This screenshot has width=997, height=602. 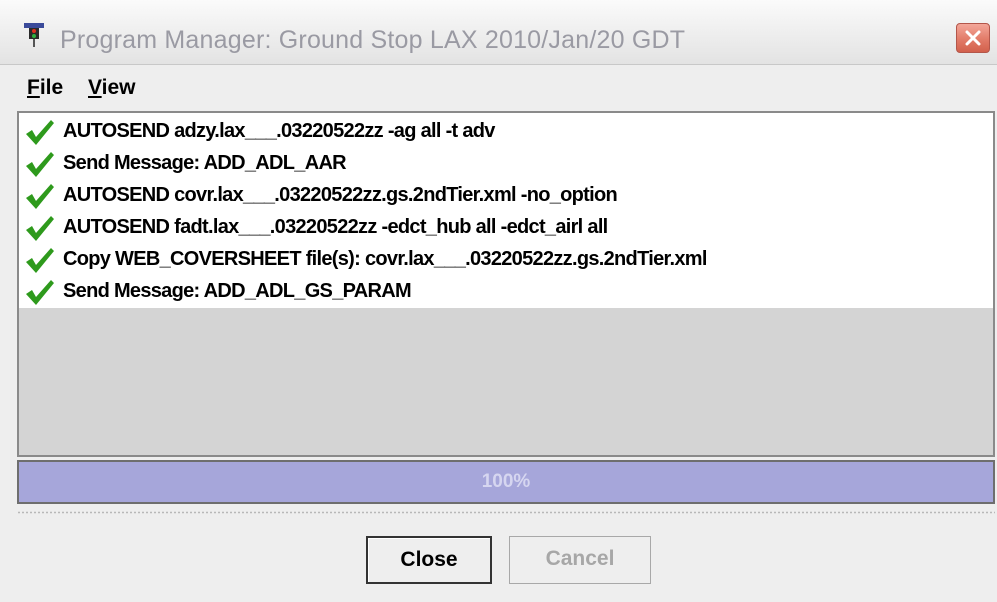 I want to click on menu-file-mnemonic: F, so click(x=33, y=87).